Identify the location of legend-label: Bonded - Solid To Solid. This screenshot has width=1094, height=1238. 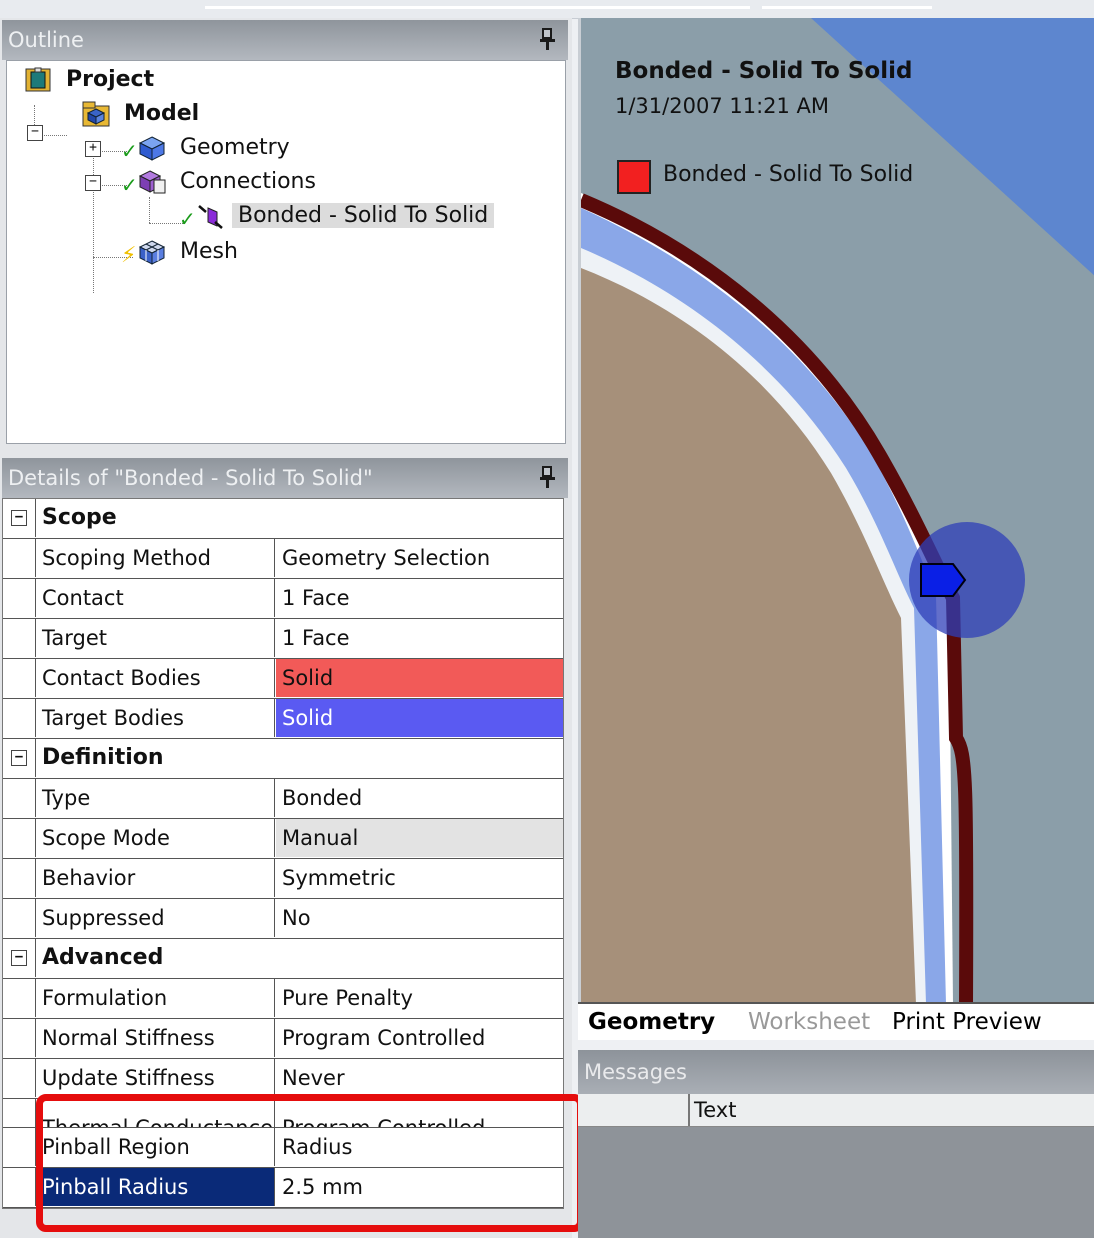
(788, 174).